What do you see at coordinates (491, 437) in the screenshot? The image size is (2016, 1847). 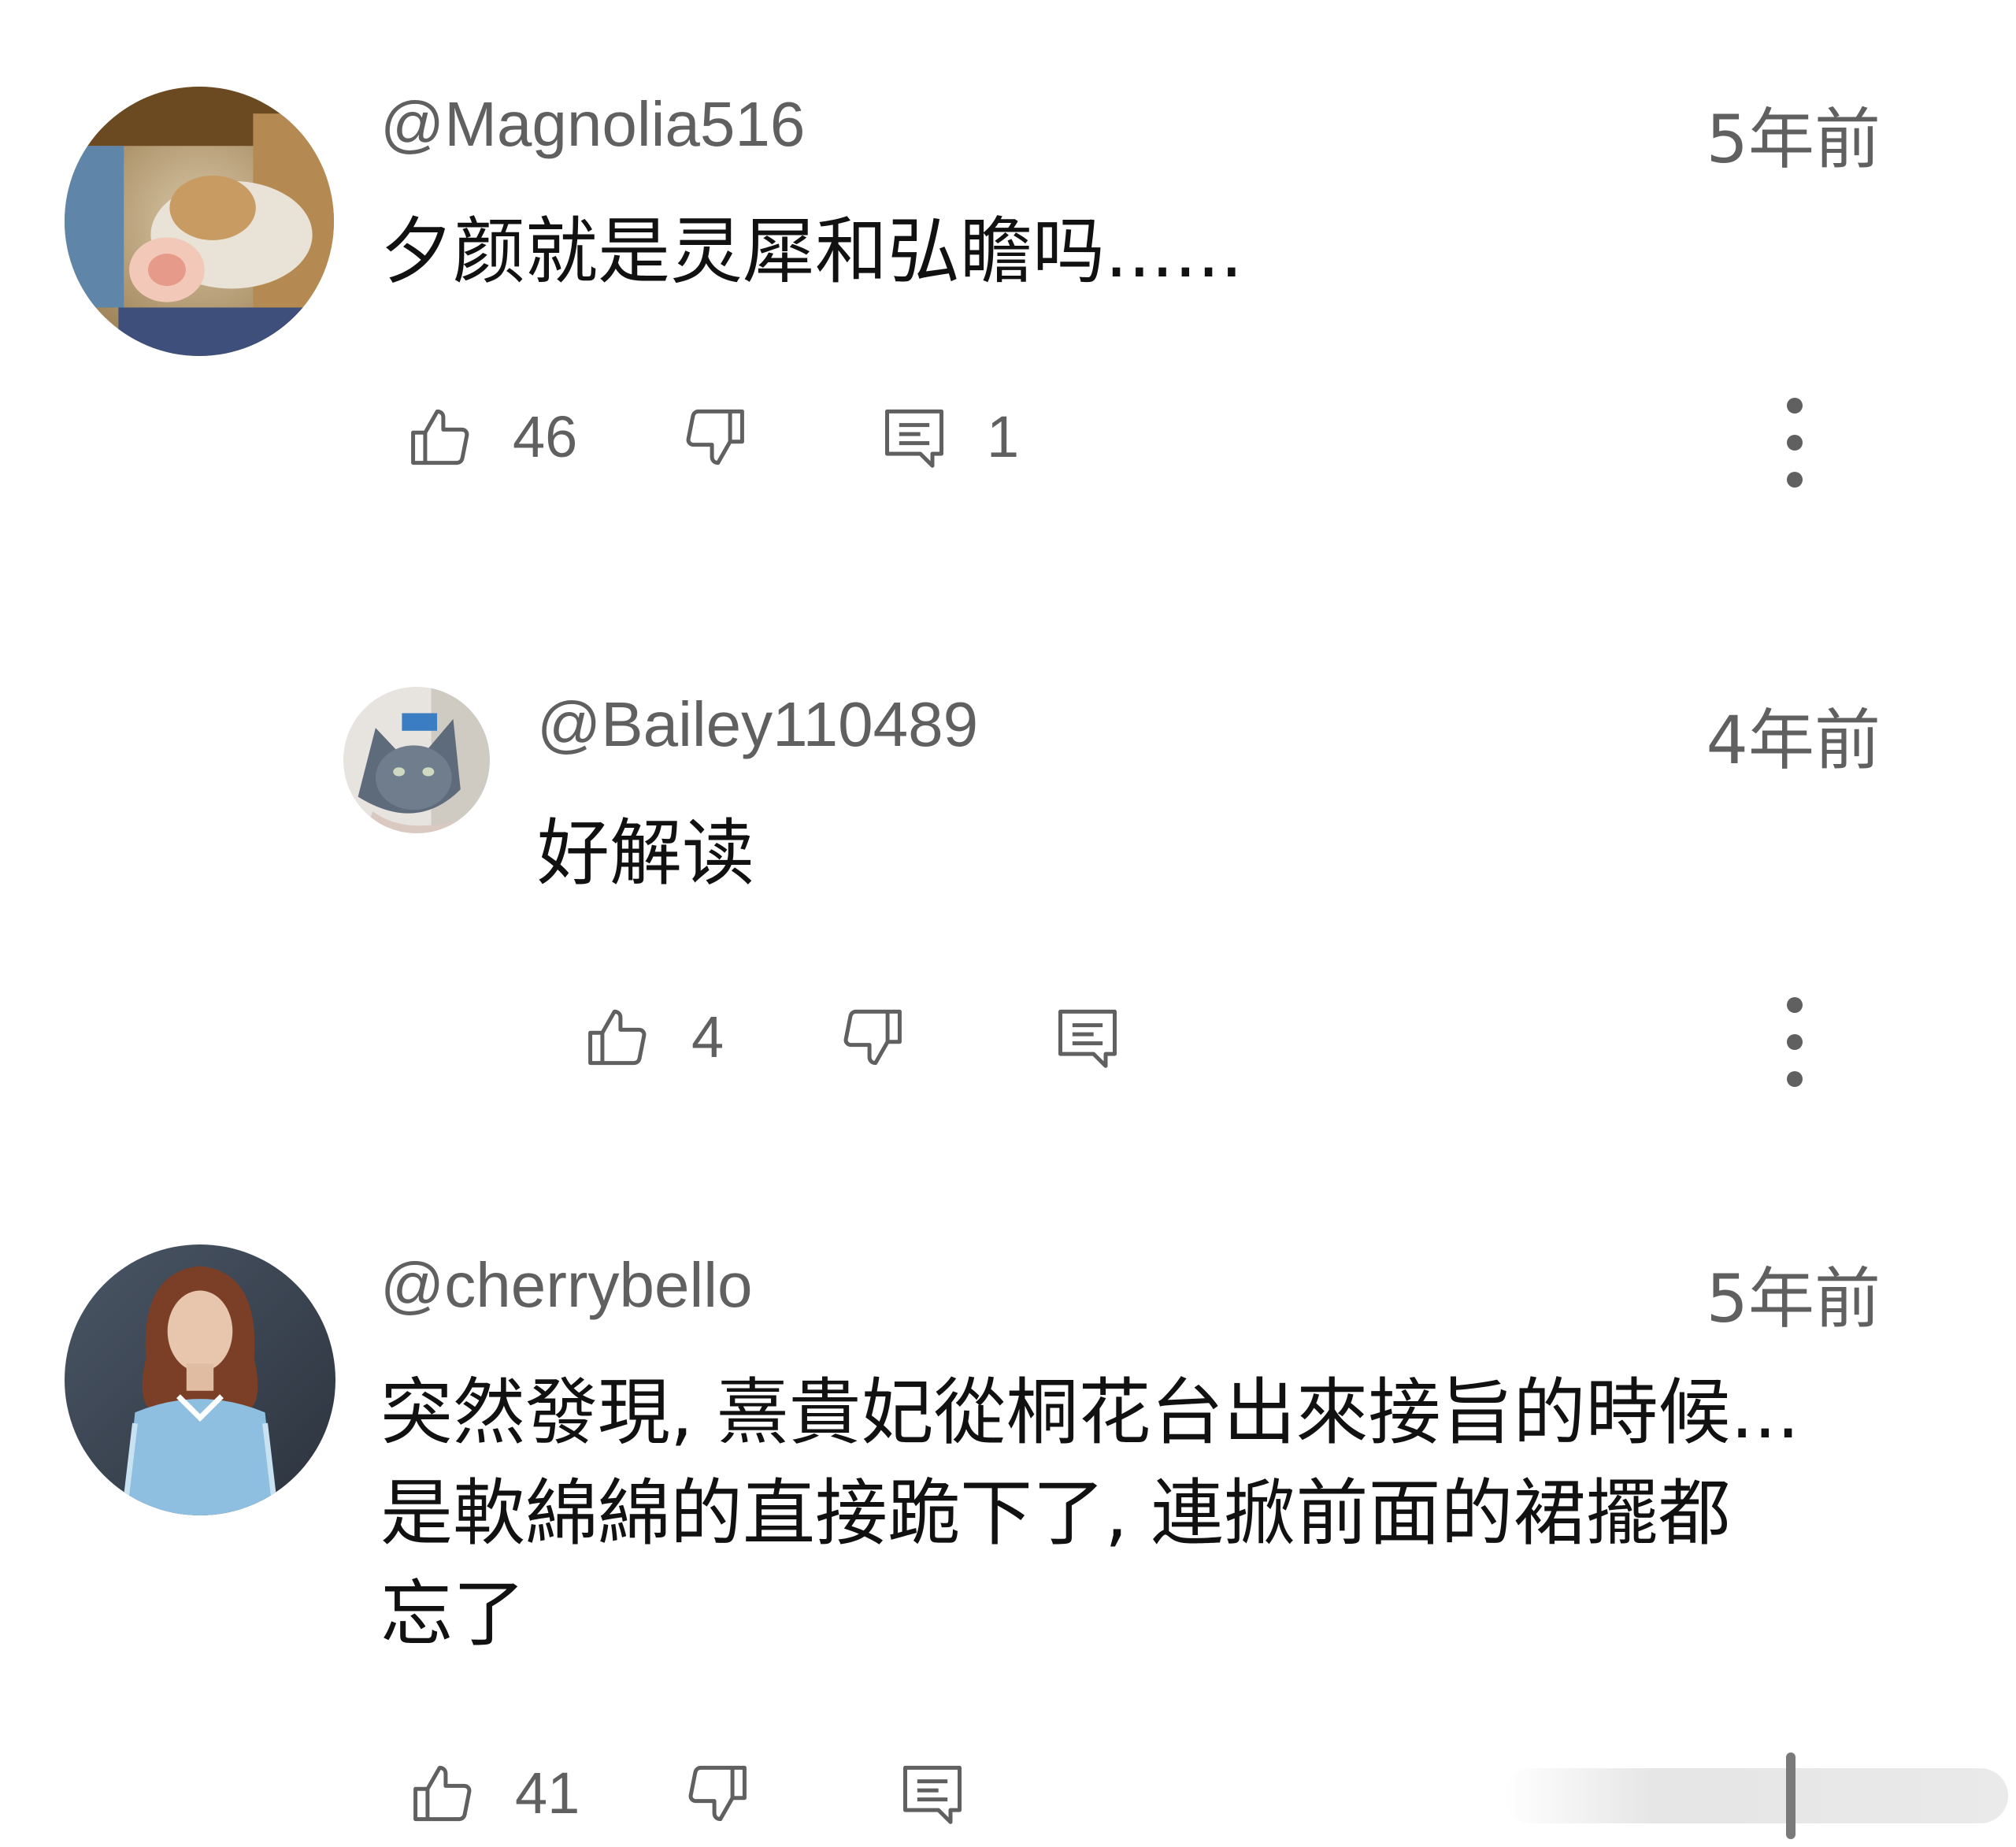 I see `like-button: 46` at bounding box center [491, 437].